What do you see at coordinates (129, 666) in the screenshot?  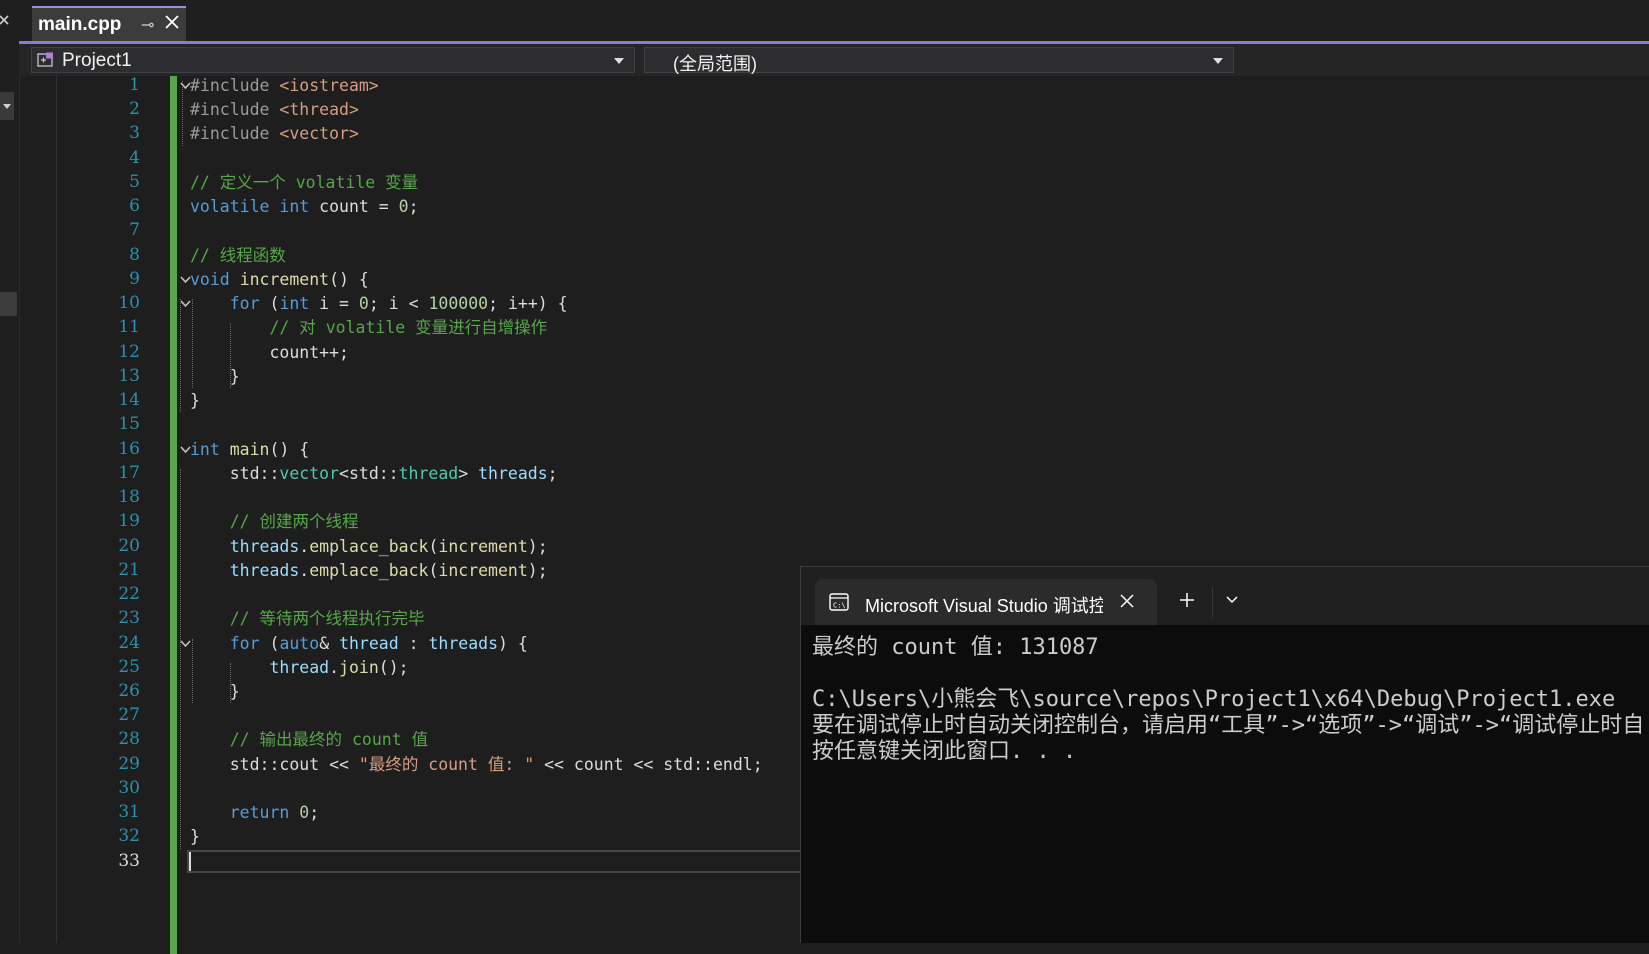 I see `line-number: 25` at bounding box center [129, 666].